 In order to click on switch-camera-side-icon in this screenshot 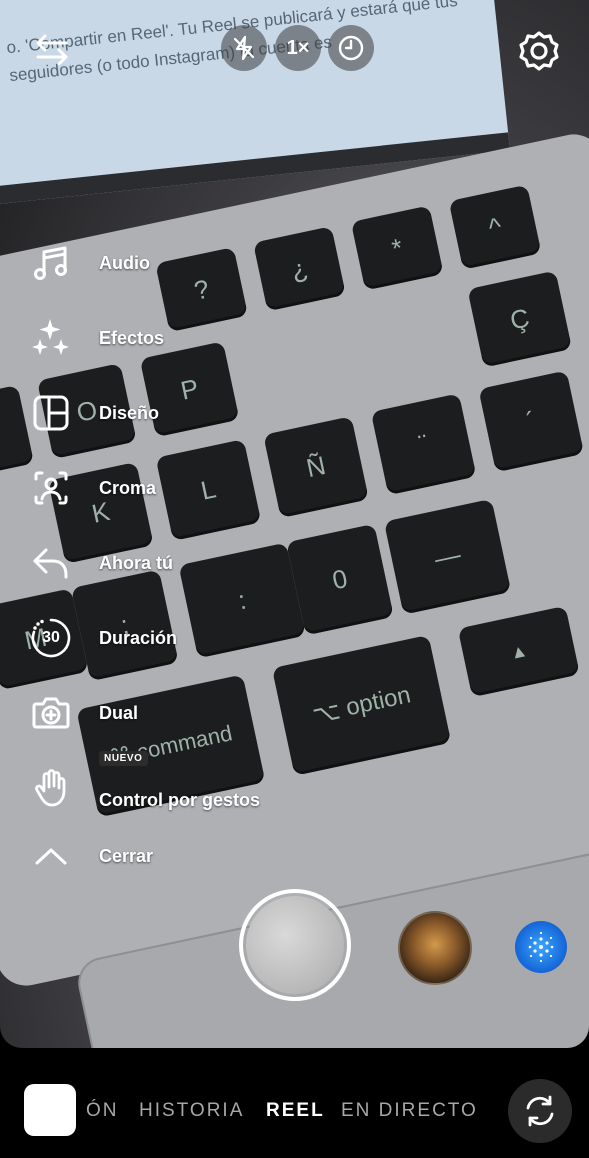, I will do `click(52, 50)`.